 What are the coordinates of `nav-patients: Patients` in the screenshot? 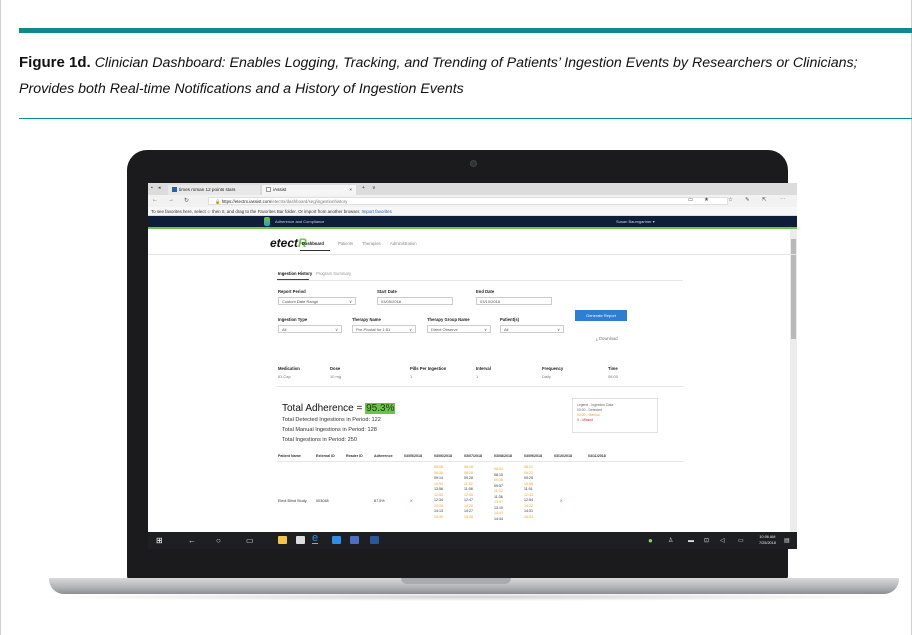 It's located at (345, 243).